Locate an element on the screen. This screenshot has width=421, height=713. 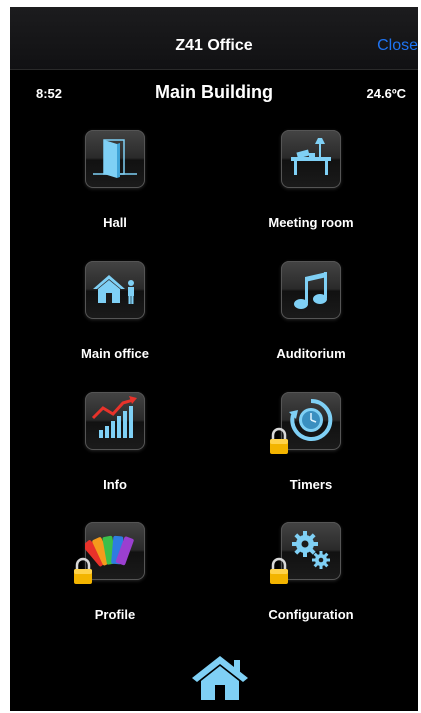
door-icon is located at coordinates (115, 159).